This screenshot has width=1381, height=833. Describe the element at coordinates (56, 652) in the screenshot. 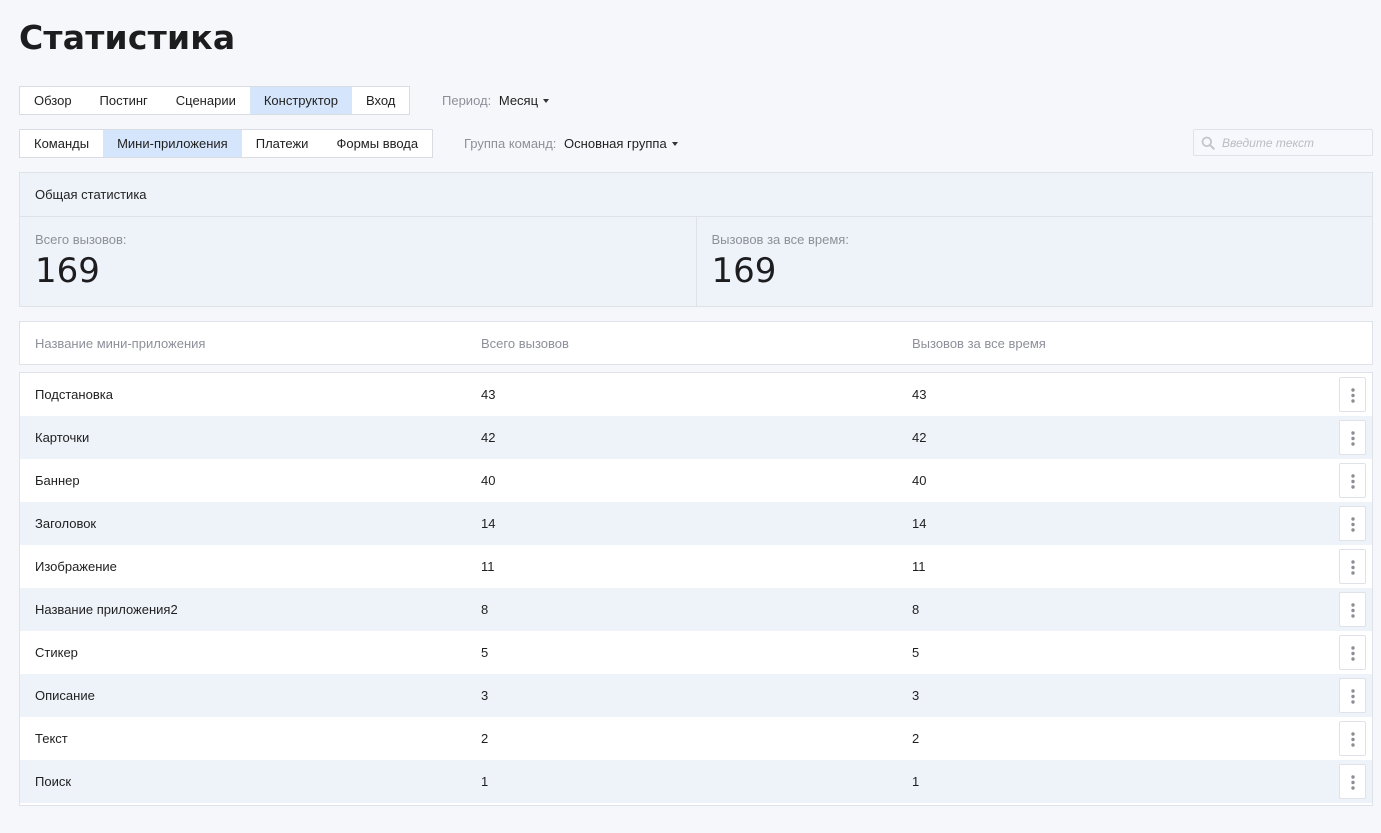

I see `cell-app-name: Стикер` at that location.